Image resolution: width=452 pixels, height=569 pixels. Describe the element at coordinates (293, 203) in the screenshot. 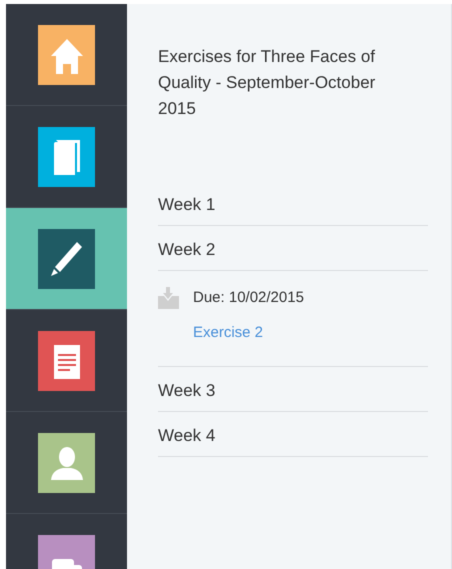

I see `week-header: Week 1` at that location.